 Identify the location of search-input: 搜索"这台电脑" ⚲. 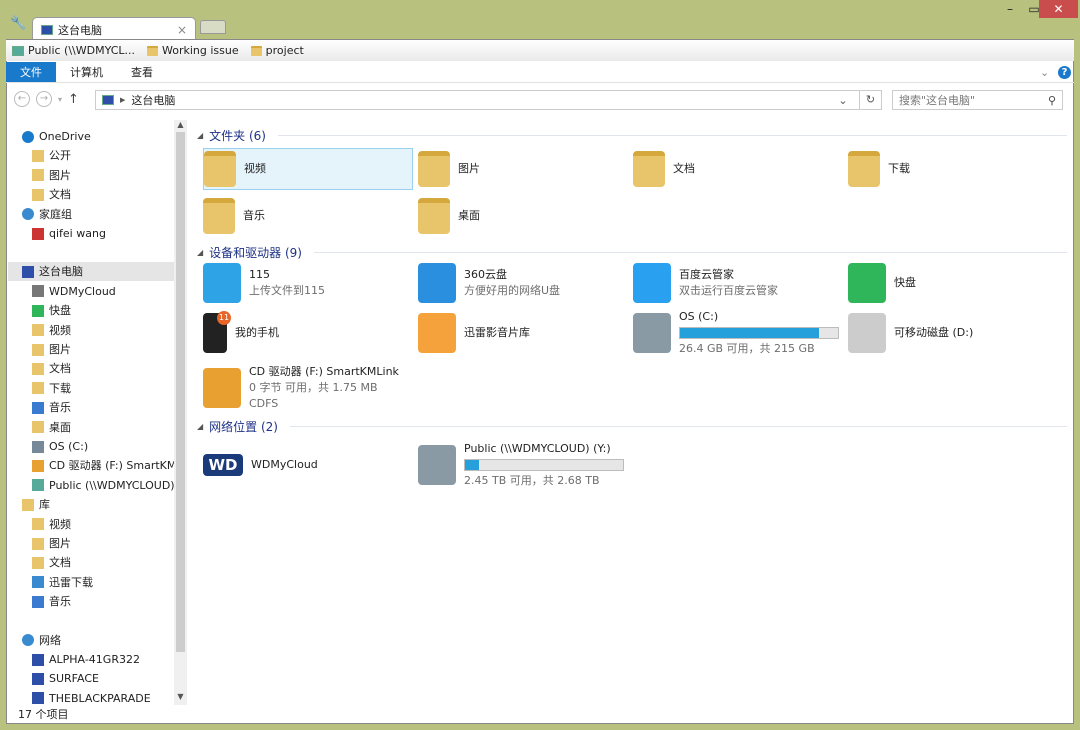
(977, 100).